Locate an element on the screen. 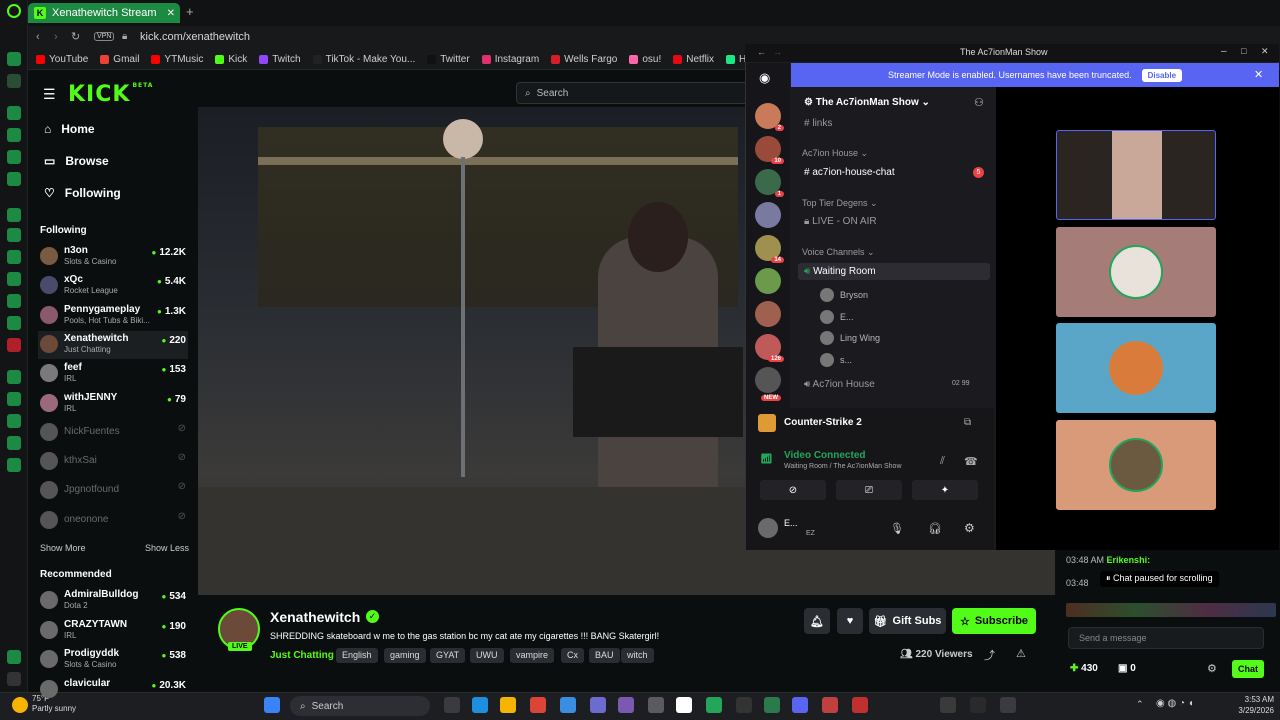 Image resolution: width=1280 pixels, height=720 pixels. report-icon: ⚠ is located at coordinates (1021, 653).